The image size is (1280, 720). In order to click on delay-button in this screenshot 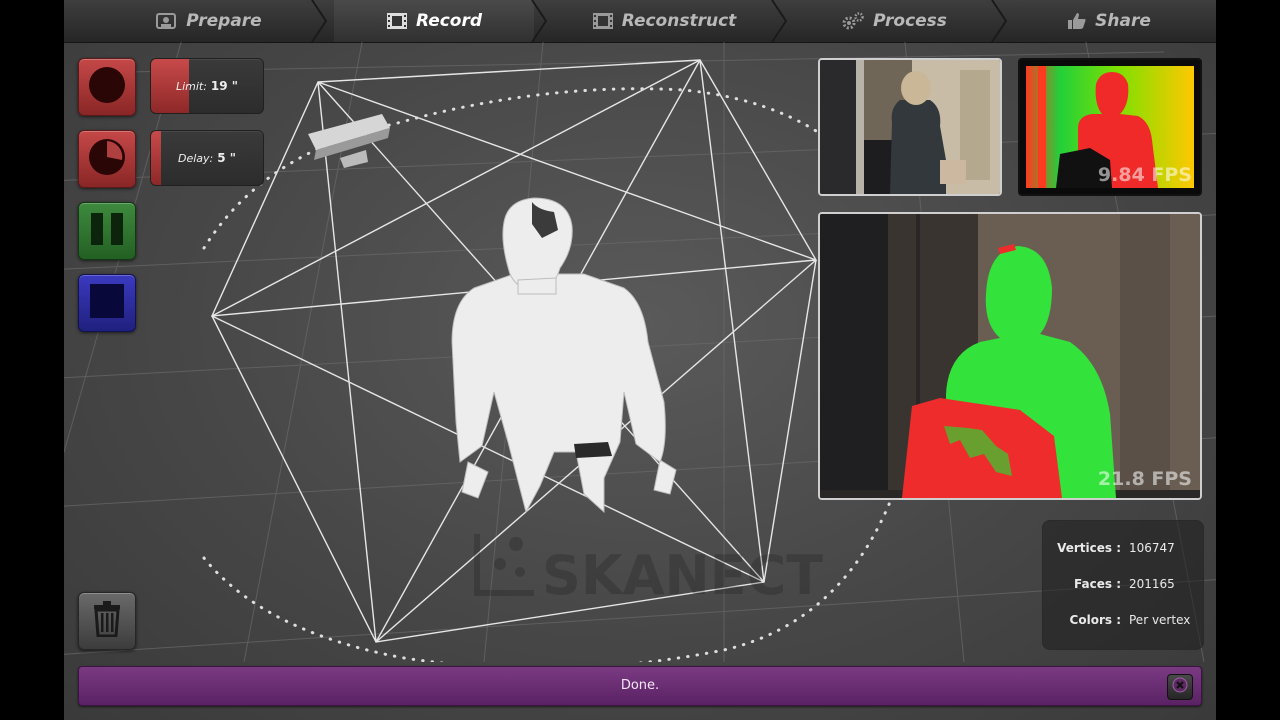, I will do `click(107, 159)`.